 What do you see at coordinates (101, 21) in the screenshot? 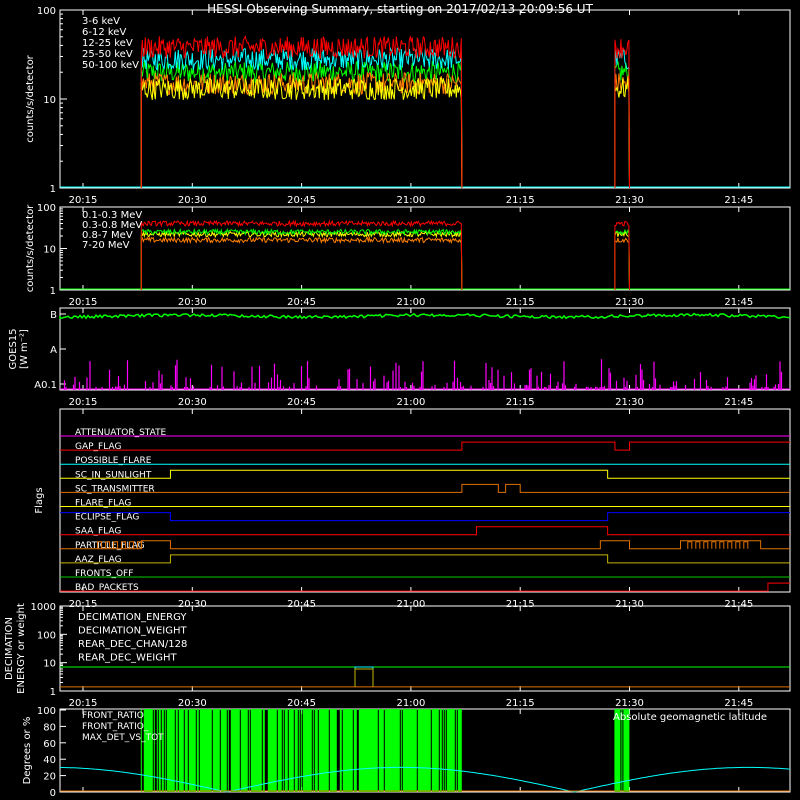
I see `legend-entry: 3-6 keV` at bounding box center [101, 21].